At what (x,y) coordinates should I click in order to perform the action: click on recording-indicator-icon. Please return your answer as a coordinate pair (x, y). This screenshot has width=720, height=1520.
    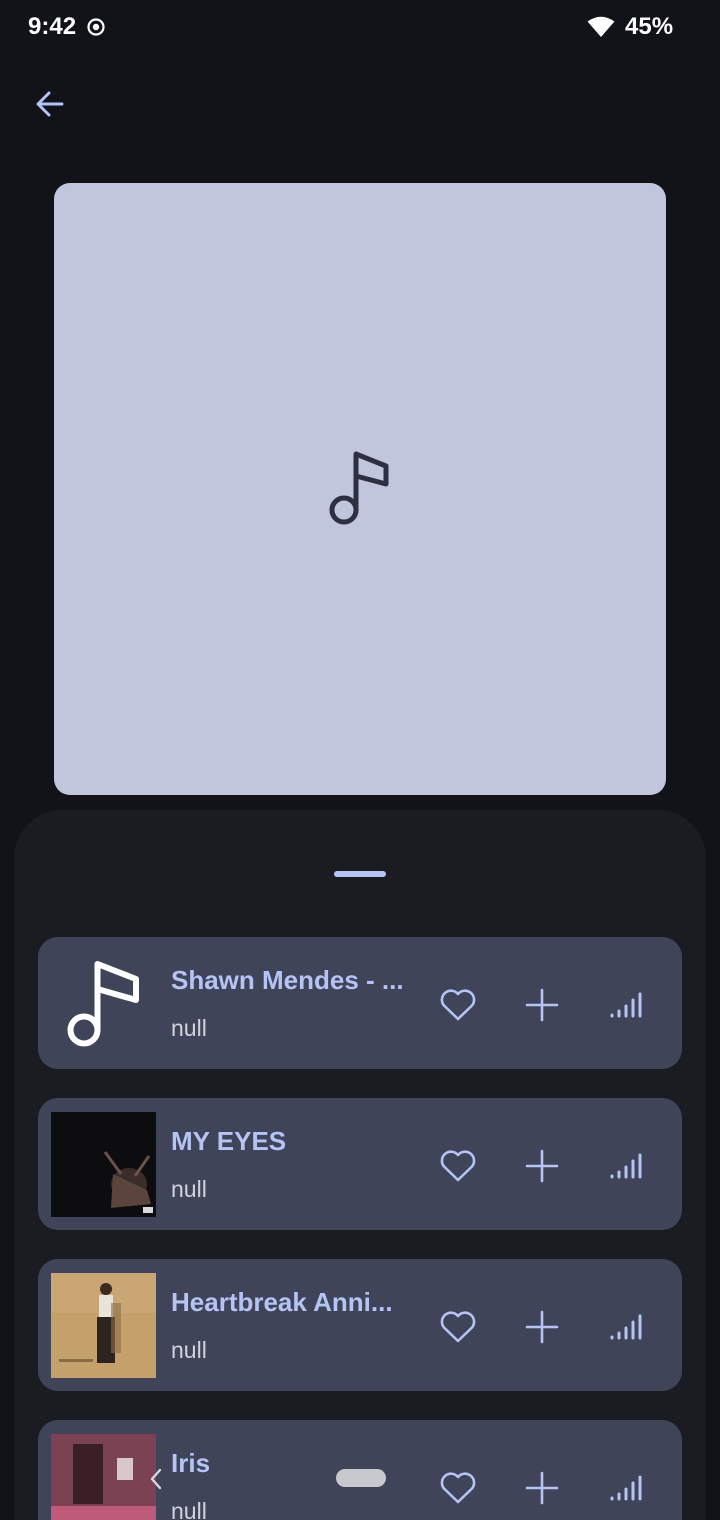
    Looking at the image, I should click on (96, 27).